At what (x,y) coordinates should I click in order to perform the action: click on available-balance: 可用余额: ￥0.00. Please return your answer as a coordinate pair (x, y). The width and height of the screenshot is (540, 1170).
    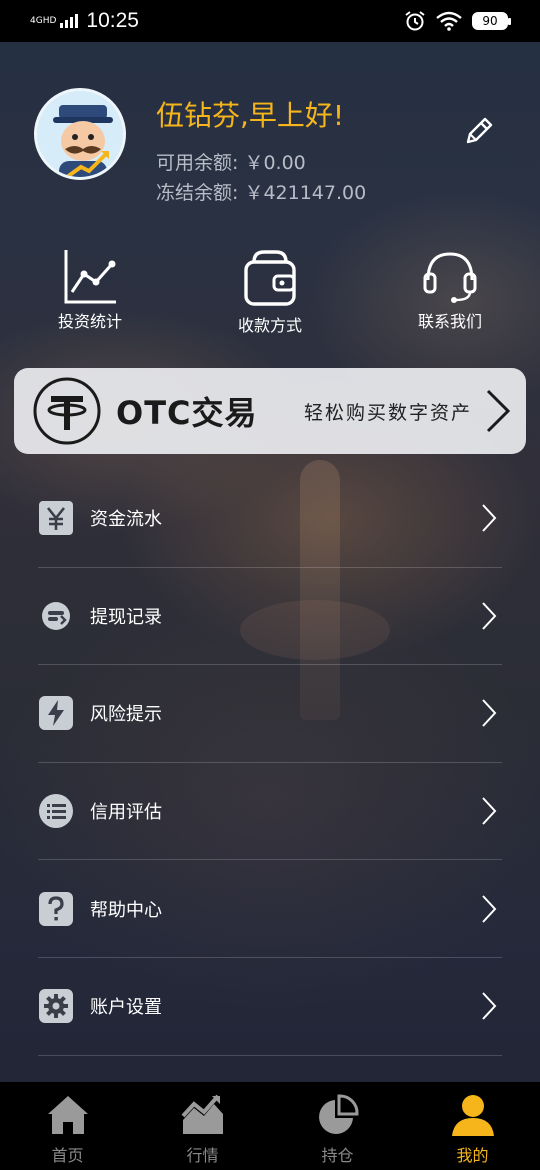
    Looking at the image, I should click on (231, 163).